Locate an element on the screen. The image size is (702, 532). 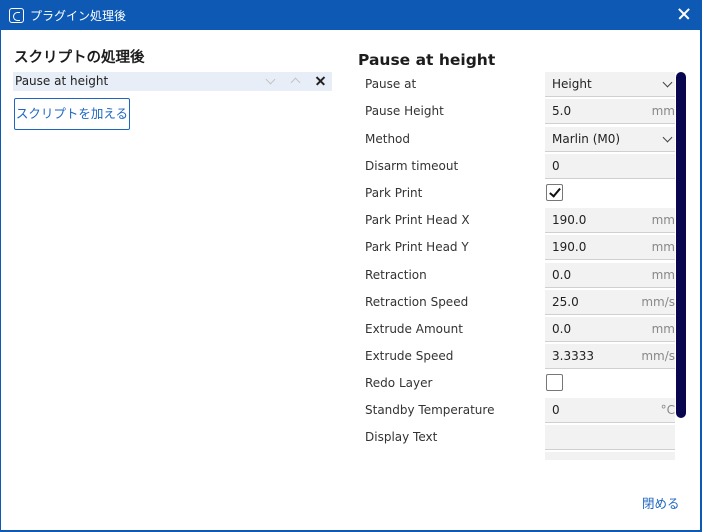
setting-label: Retraction Speed is located at coordinates (417, 302).